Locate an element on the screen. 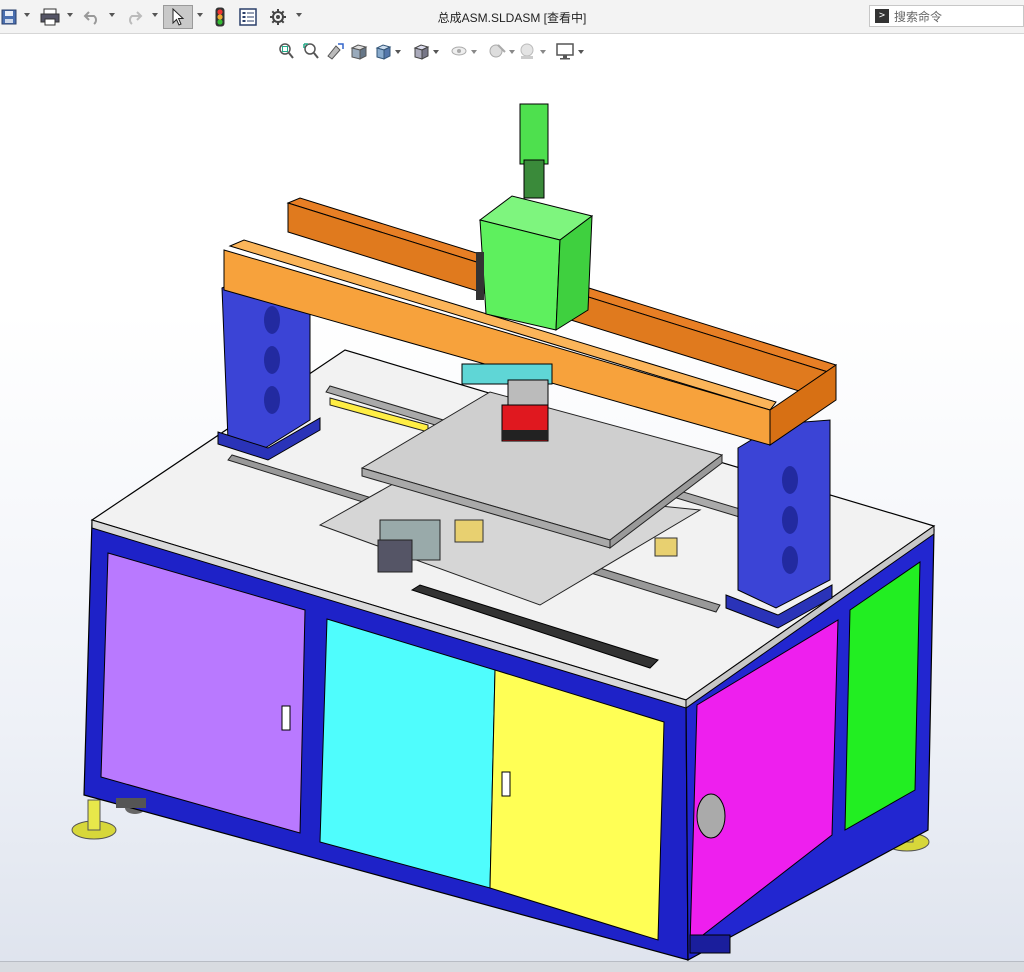 This screenshot has height=972, width=1024. status-bar is located at coordinates (512, 966).